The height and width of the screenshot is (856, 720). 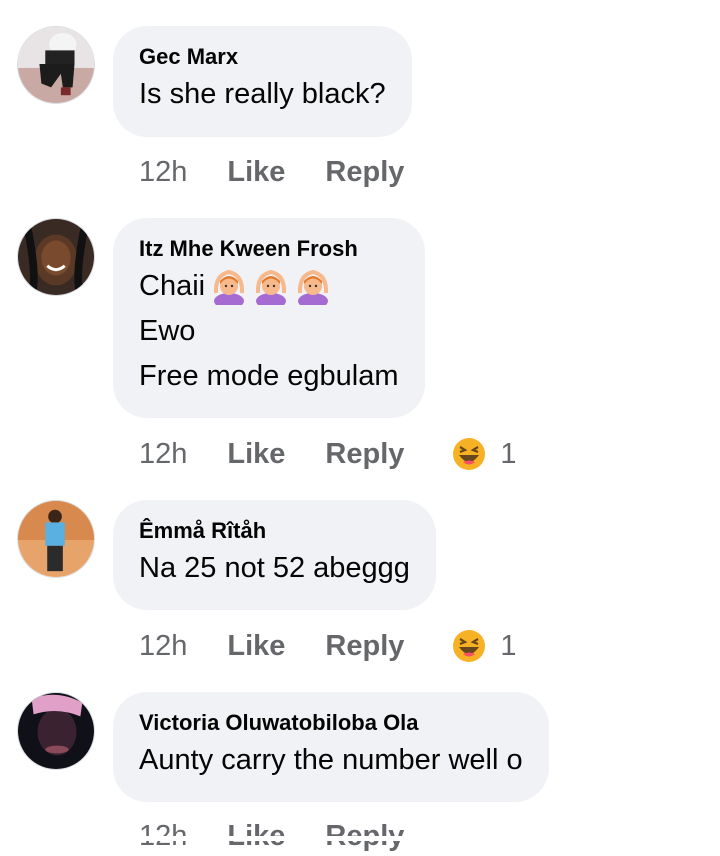 I want to click on comment-text: Free mode egbulam, so click(x=269, y=376).